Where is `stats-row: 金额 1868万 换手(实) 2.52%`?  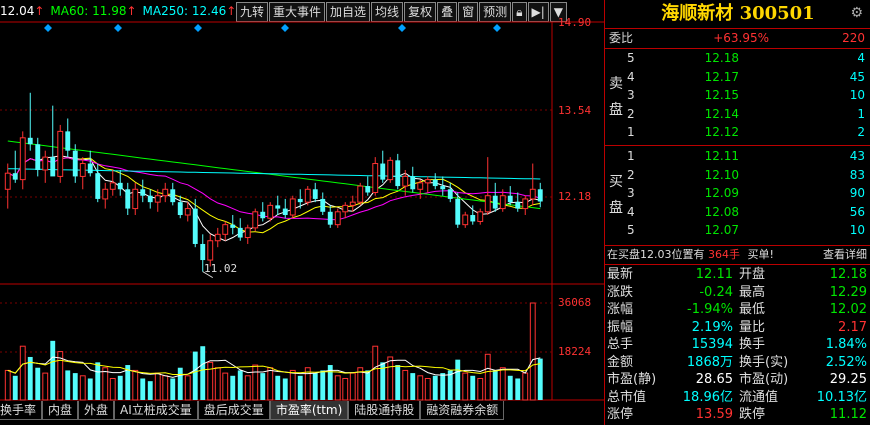 stats-row: 金额 1868万 换手(实) 2.52% is located at coordinates (737, 363).